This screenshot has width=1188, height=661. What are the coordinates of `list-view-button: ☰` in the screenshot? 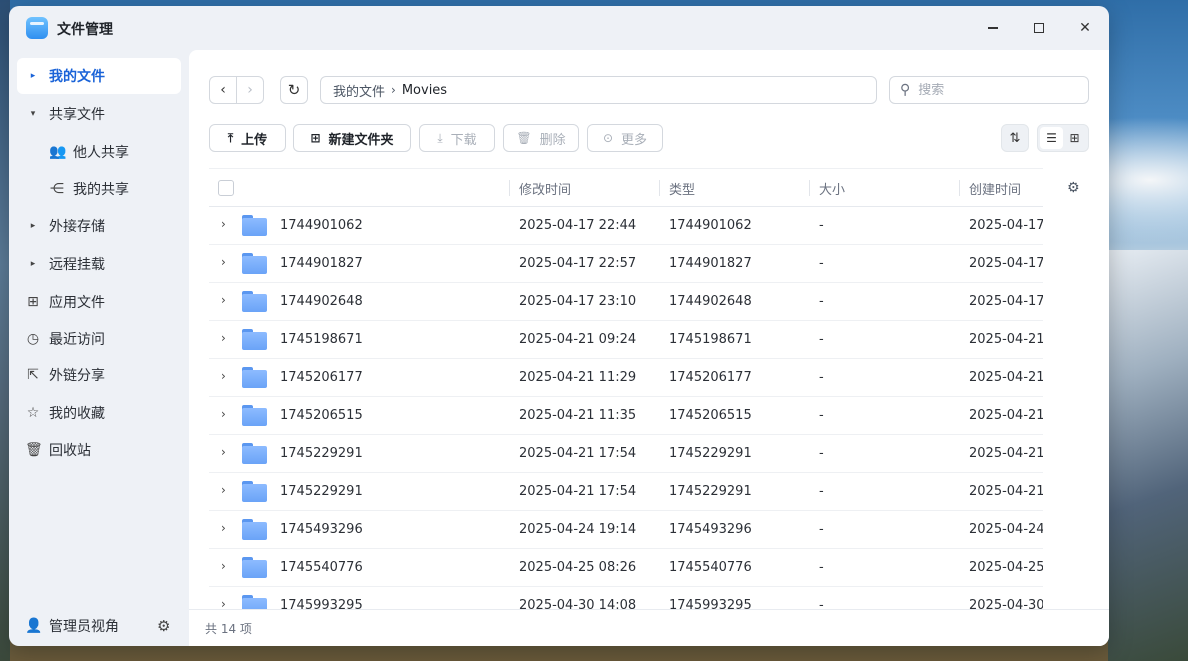 It's located at (1051, 138).